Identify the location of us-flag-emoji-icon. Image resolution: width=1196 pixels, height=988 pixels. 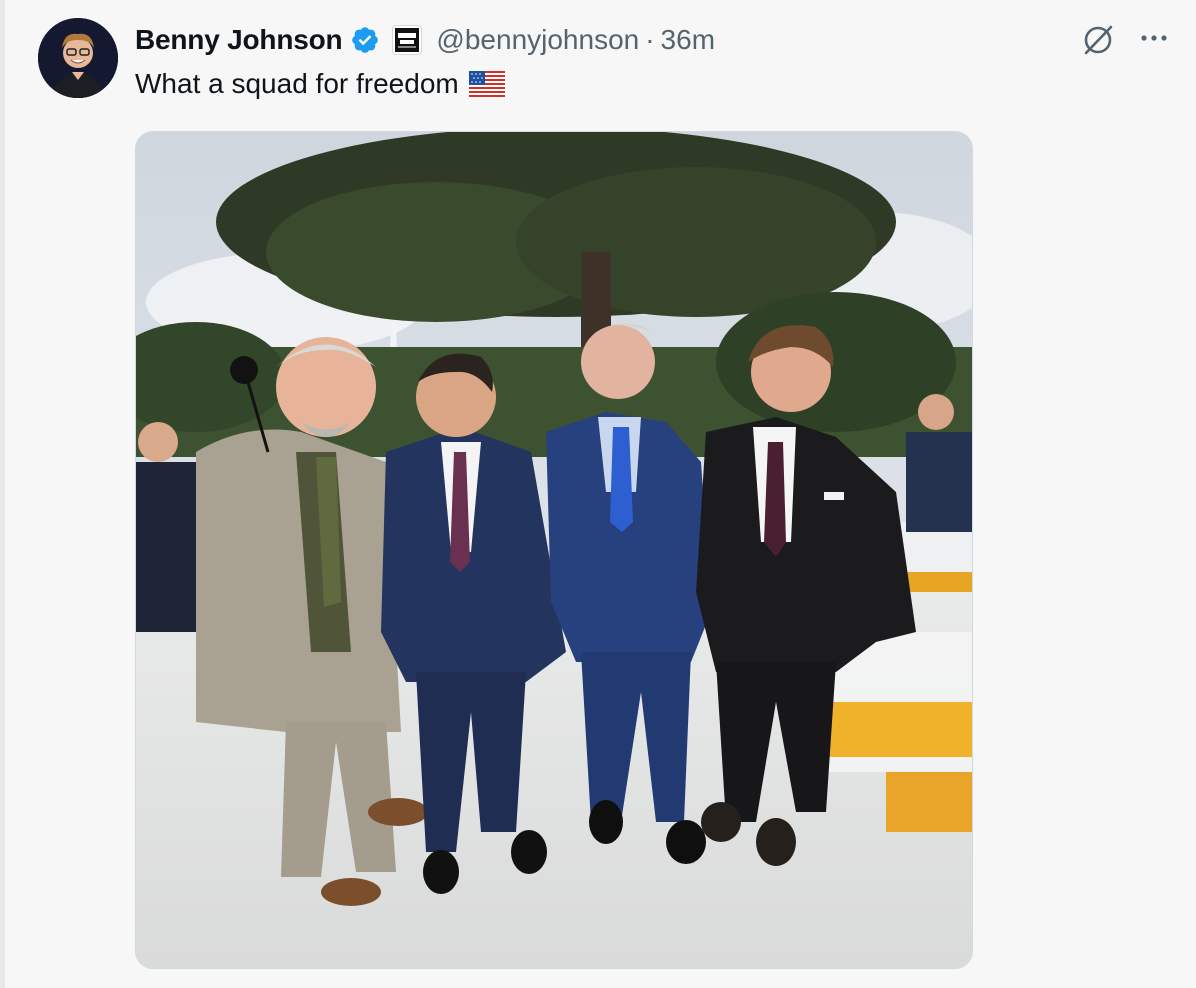
(486, 84).